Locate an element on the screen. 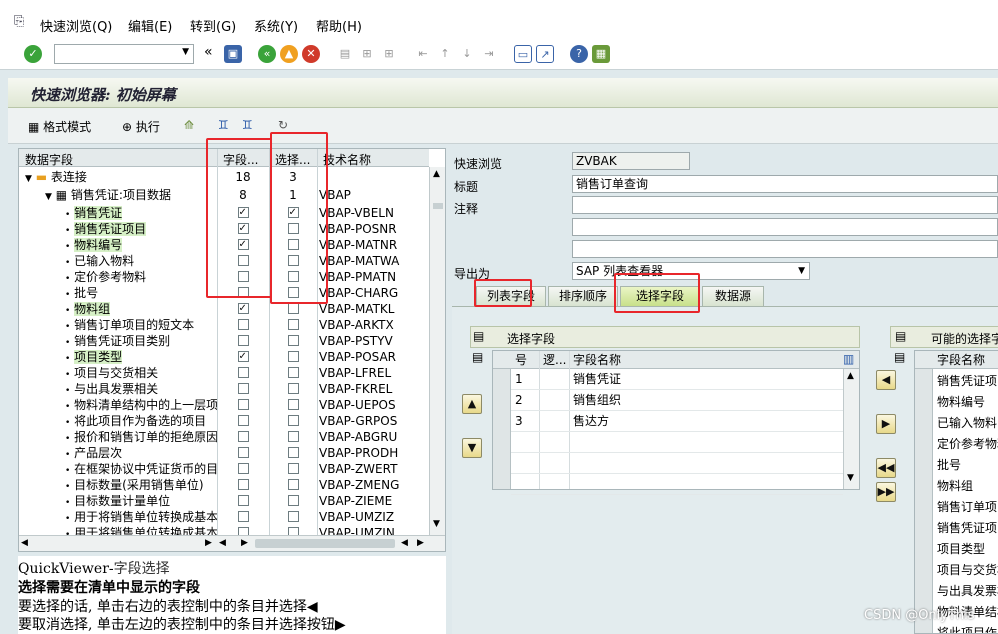 The width and height of the screenshot is (998, 634). tree-horizontal-scrollbar: ◀ ▶ ◀ ▶ ◀ ▶ is located at coordinates (232, 543).